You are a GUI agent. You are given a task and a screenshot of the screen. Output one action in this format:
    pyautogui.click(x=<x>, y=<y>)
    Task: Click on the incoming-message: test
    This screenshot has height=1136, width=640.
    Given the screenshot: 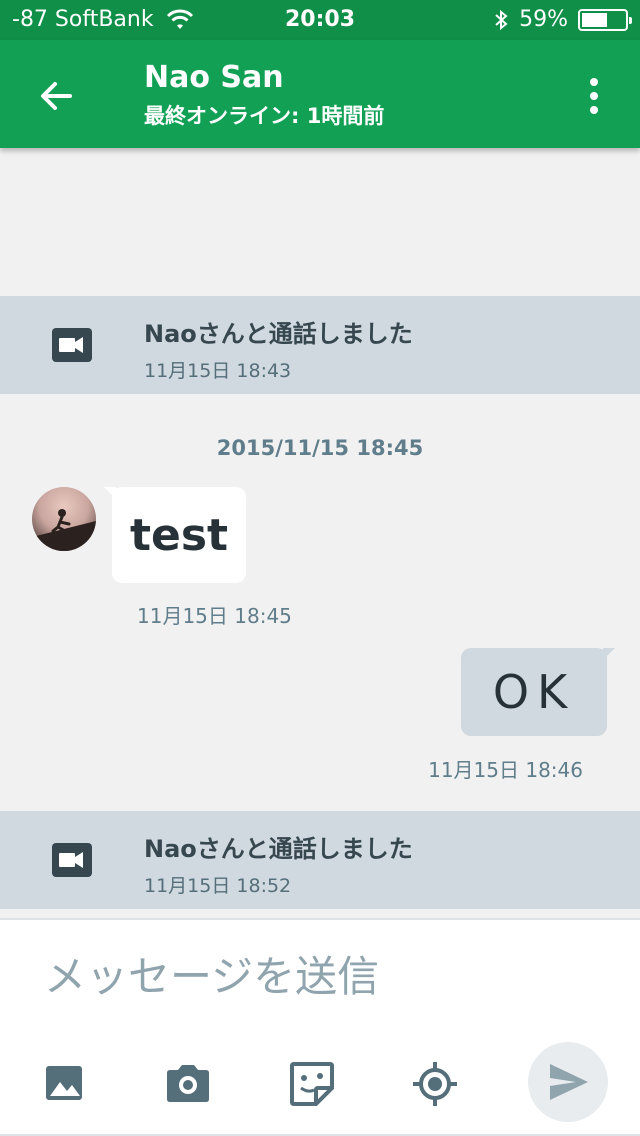 What is the action you would take?
    pyautogui.click(x=175, y=535)
    